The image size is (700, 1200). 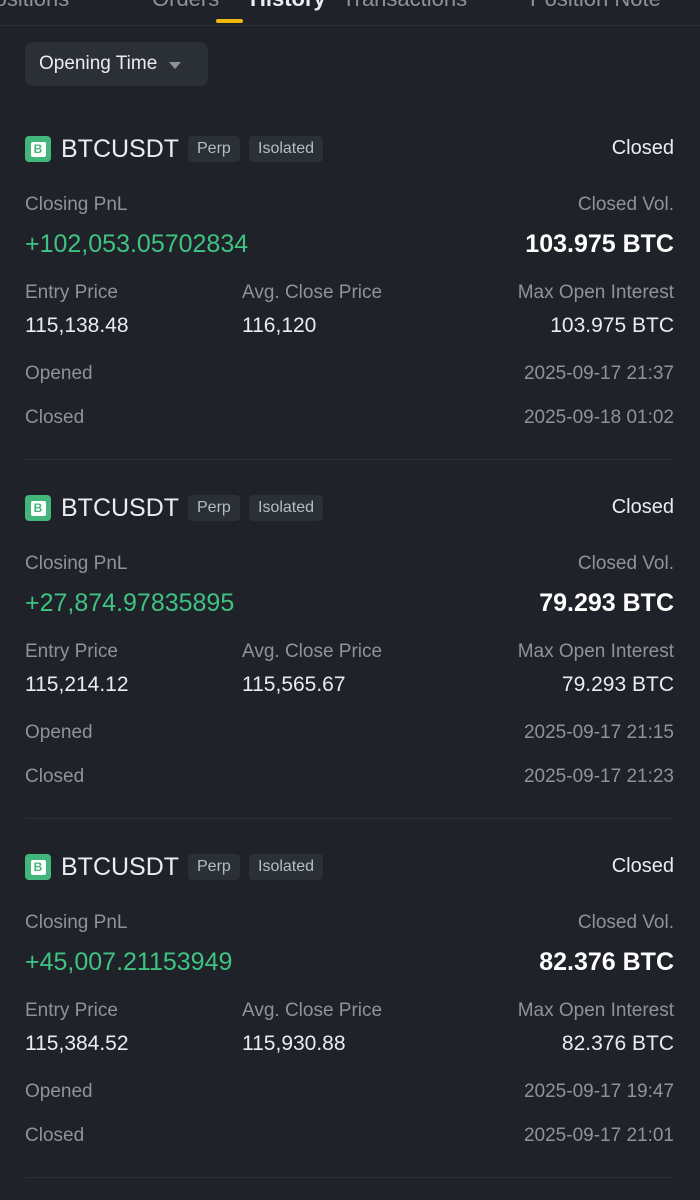 I want to click on entry-price-value: 115,138.48, so click(x=77, y=325).